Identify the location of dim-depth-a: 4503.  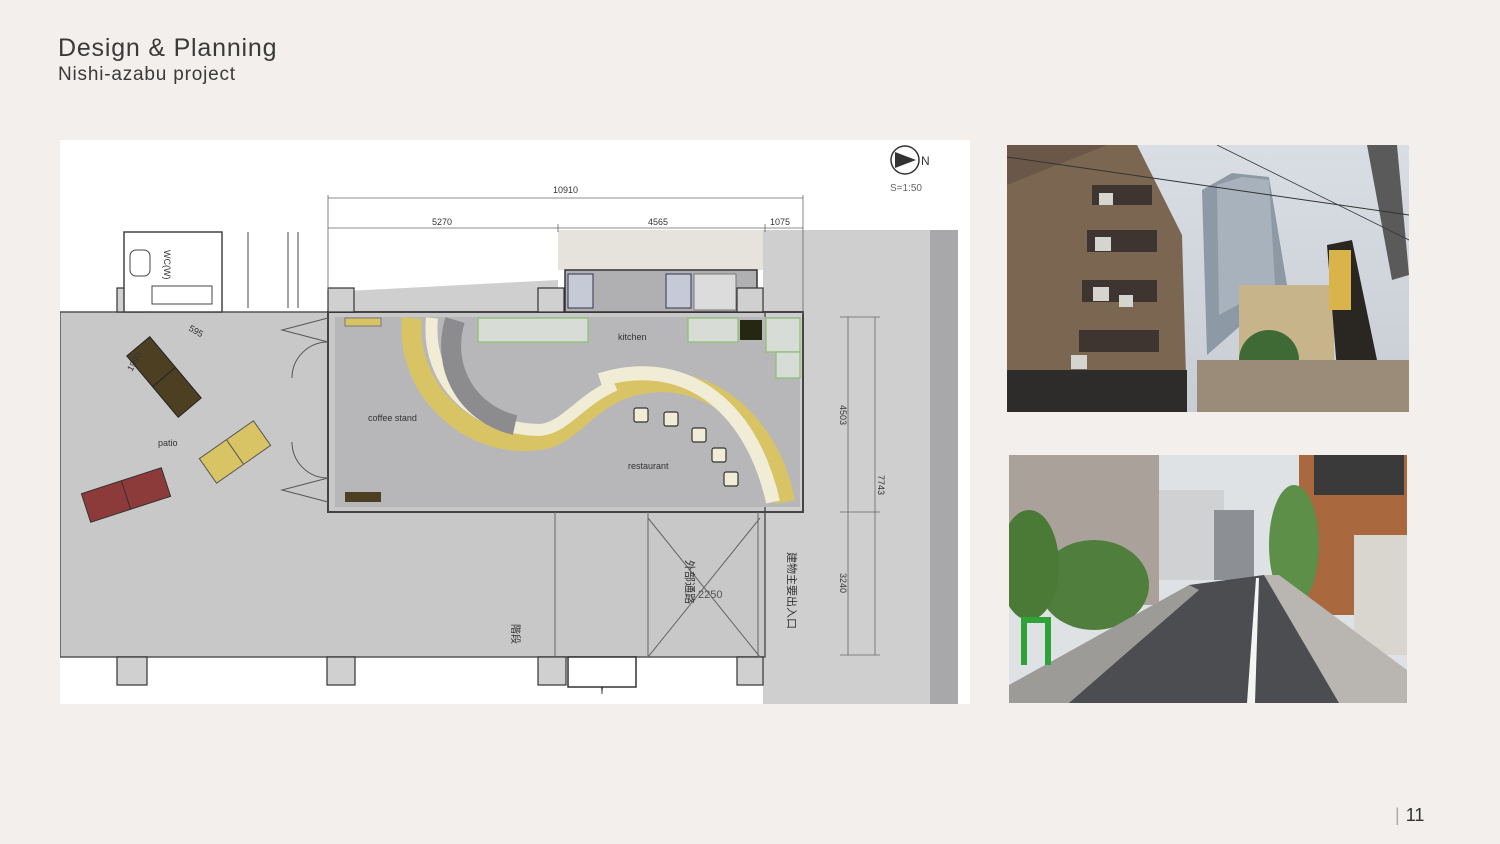
(843, 415).